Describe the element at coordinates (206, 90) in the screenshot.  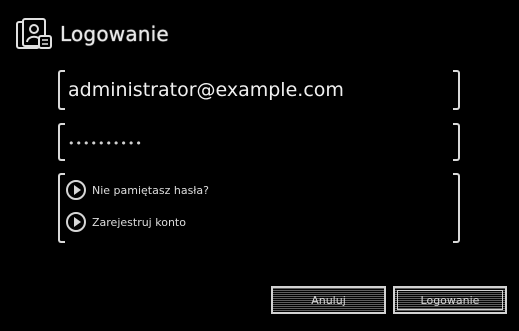
I see `email-value: administrator@example.com` at that location.